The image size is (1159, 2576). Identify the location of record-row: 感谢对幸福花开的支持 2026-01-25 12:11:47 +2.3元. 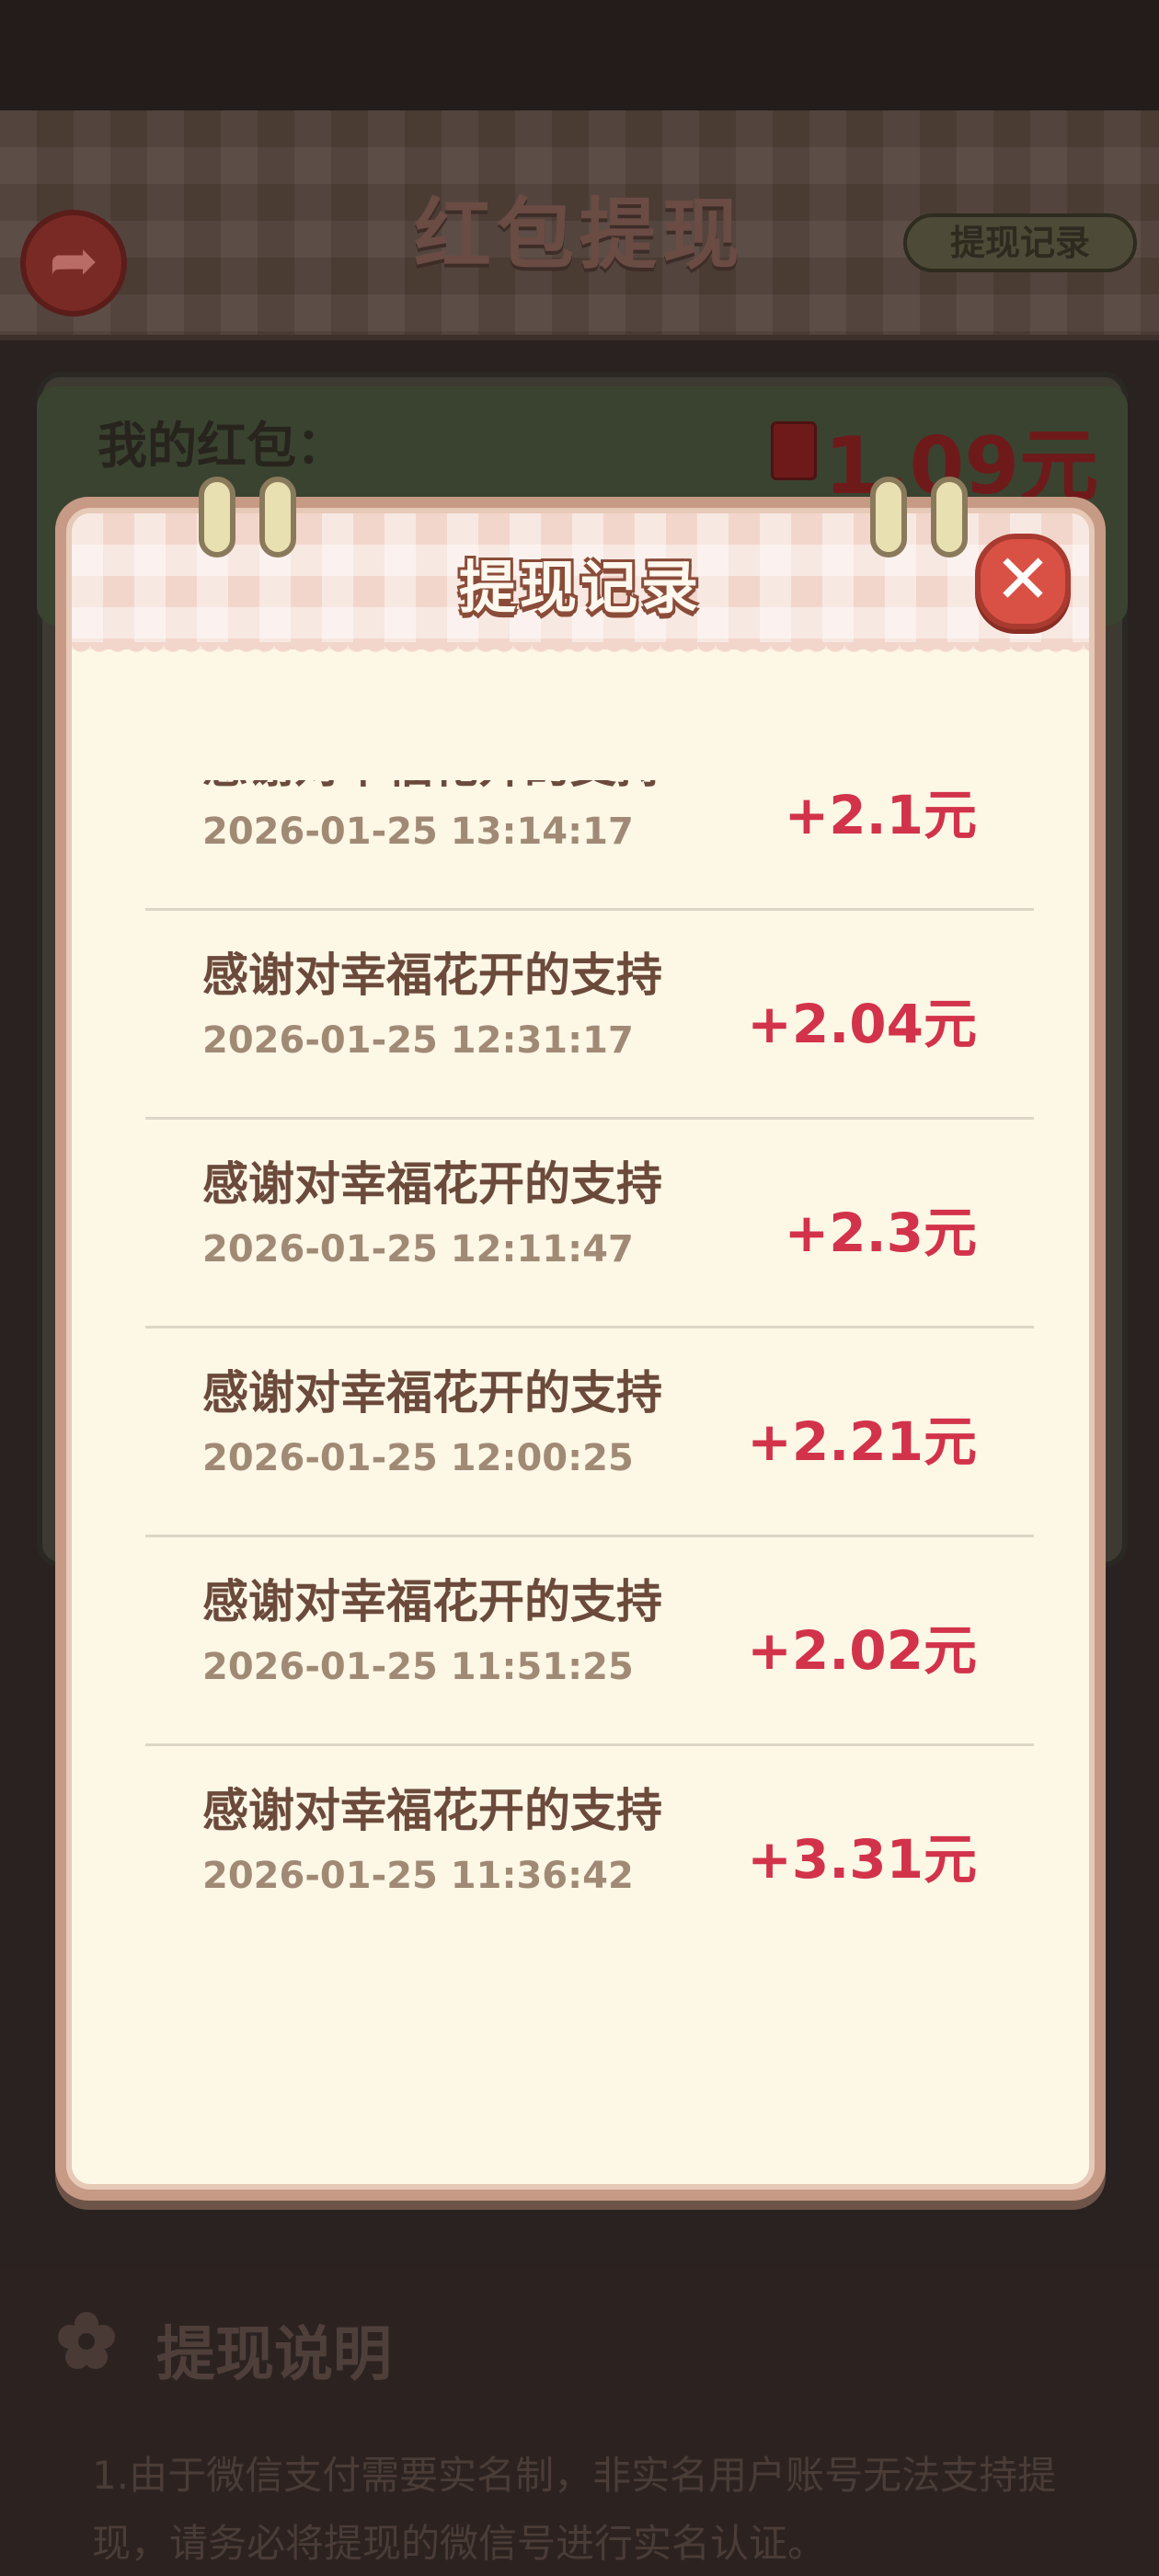
(589, 1224).